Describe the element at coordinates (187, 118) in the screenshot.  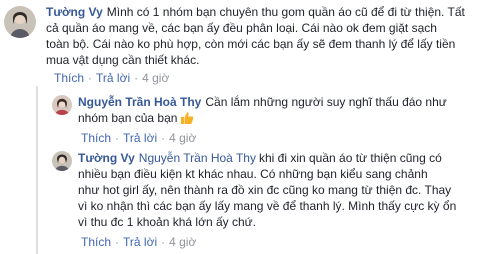
I see `thumbs-up-icon` at that location.